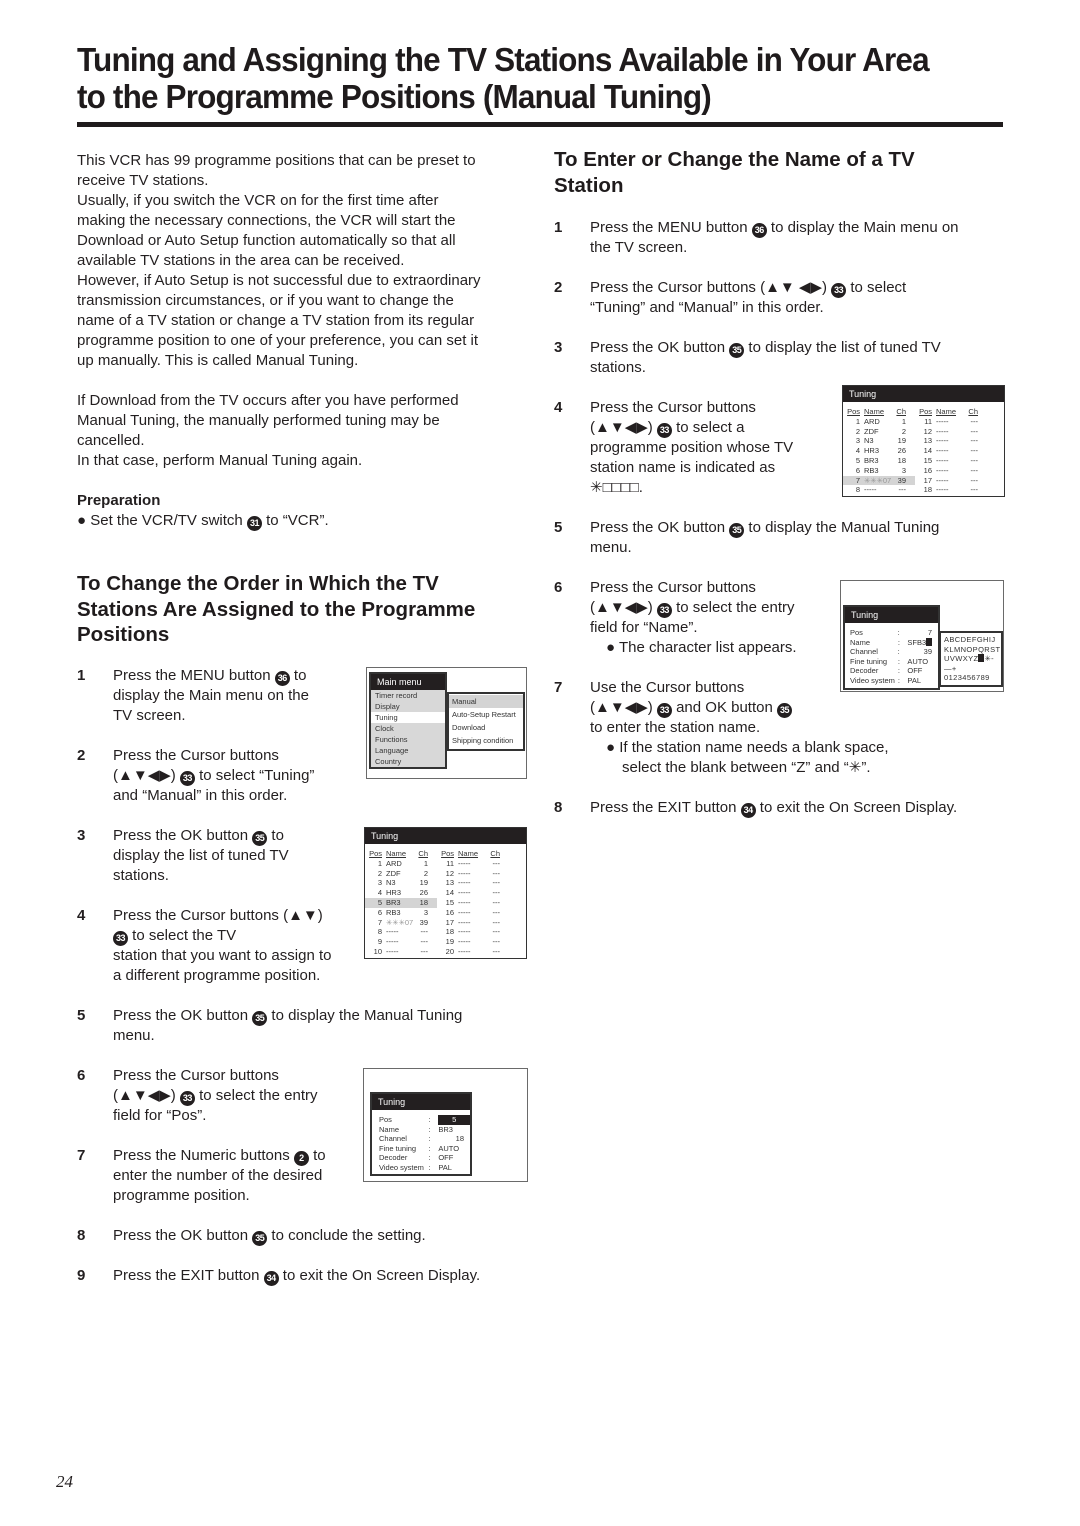 This screenshot has width=1080, height=1526. What do you see at coordinates (558, 587) in the screenshot?
I see `step-number: 6` at bounding box center [558, 587].